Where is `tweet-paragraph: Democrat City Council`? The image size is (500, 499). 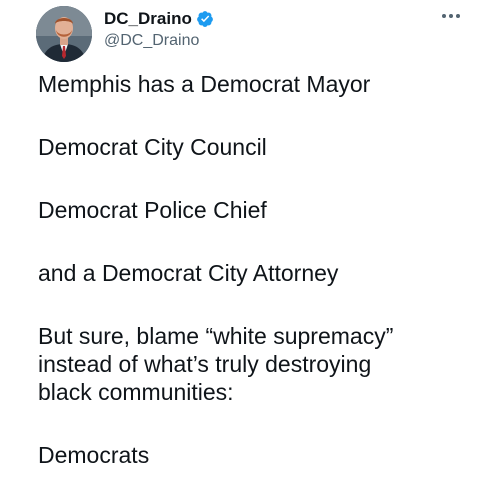 tweet-paragraph: Democrat City Council is located at coordinates (152, 147).